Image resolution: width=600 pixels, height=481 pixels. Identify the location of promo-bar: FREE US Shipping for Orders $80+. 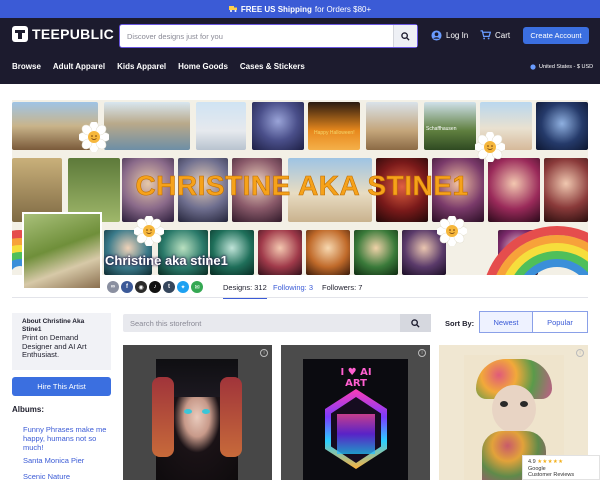
(300, 9).